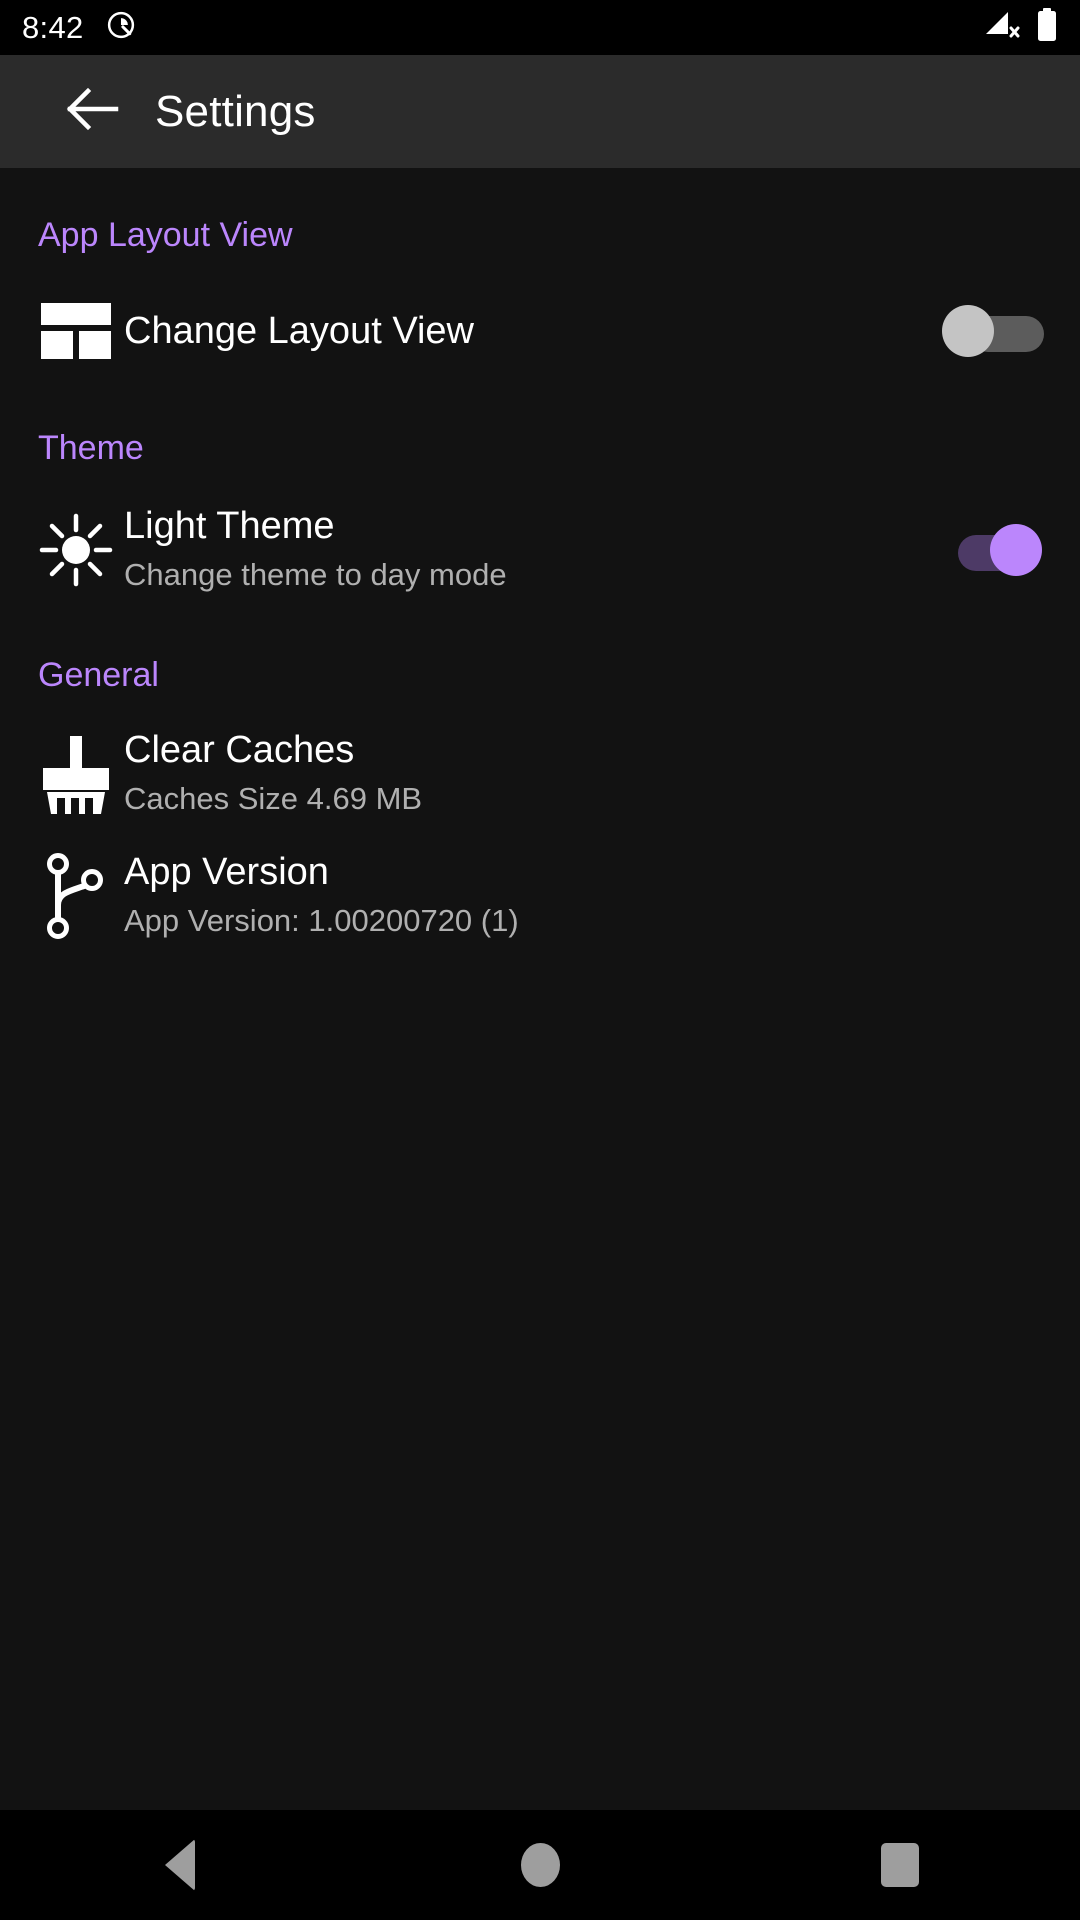 This screenshot has width=1080, height=1920. What do you see at coordinates (540, 27) in the screenshot?
I see `status-bar: 8:42` at bounding box center [540, 27].